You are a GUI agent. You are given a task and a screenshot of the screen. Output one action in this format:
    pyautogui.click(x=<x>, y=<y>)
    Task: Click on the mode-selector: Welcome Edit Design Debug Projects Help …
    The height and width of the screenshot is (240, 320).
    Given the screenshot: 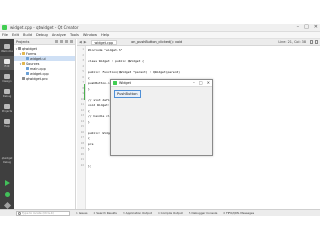 What is the action you would take?
    pyautogui.click(x=7, y=127)
    